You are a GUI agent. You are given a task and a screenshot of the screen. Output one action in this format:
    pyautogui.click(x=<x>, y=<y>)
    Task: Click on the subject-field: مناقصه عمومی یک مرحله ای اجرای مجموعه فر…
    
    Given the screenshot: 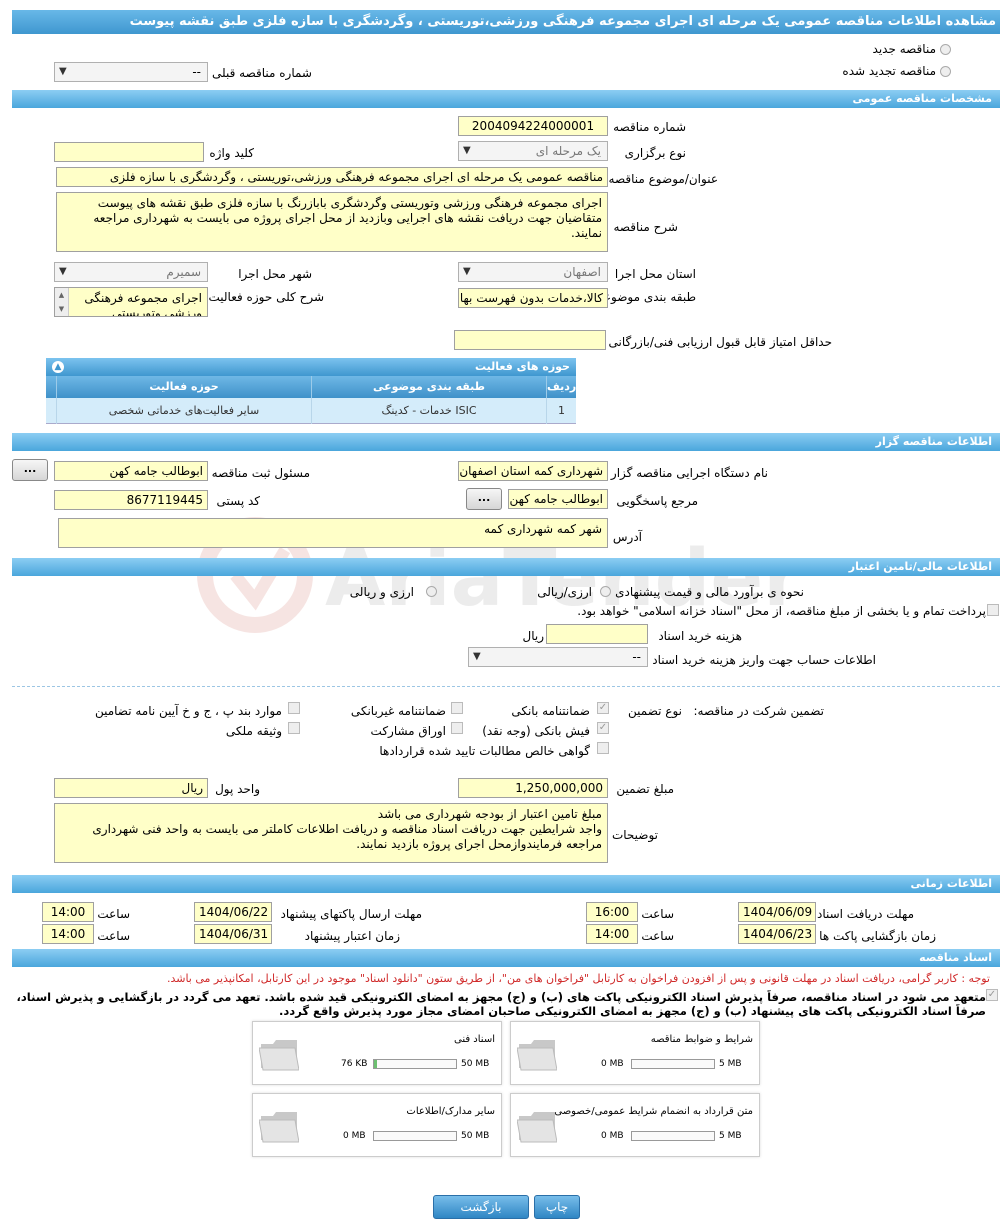 What is the action you would take?
    pyautogui.click(x=332, y=177)
    